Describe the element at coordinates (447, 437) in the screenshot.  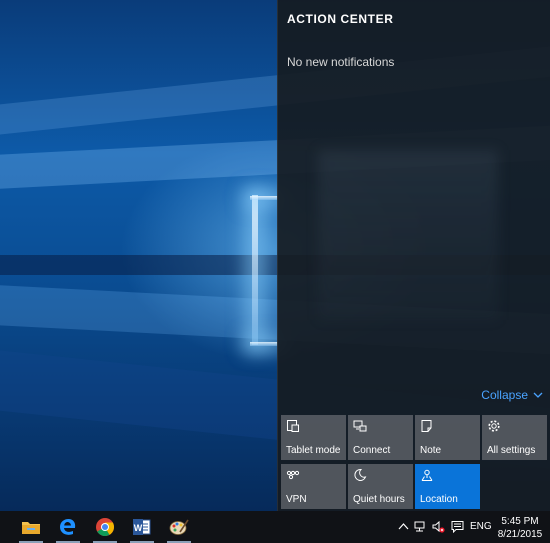
I see `tile-note: Note` at that location.